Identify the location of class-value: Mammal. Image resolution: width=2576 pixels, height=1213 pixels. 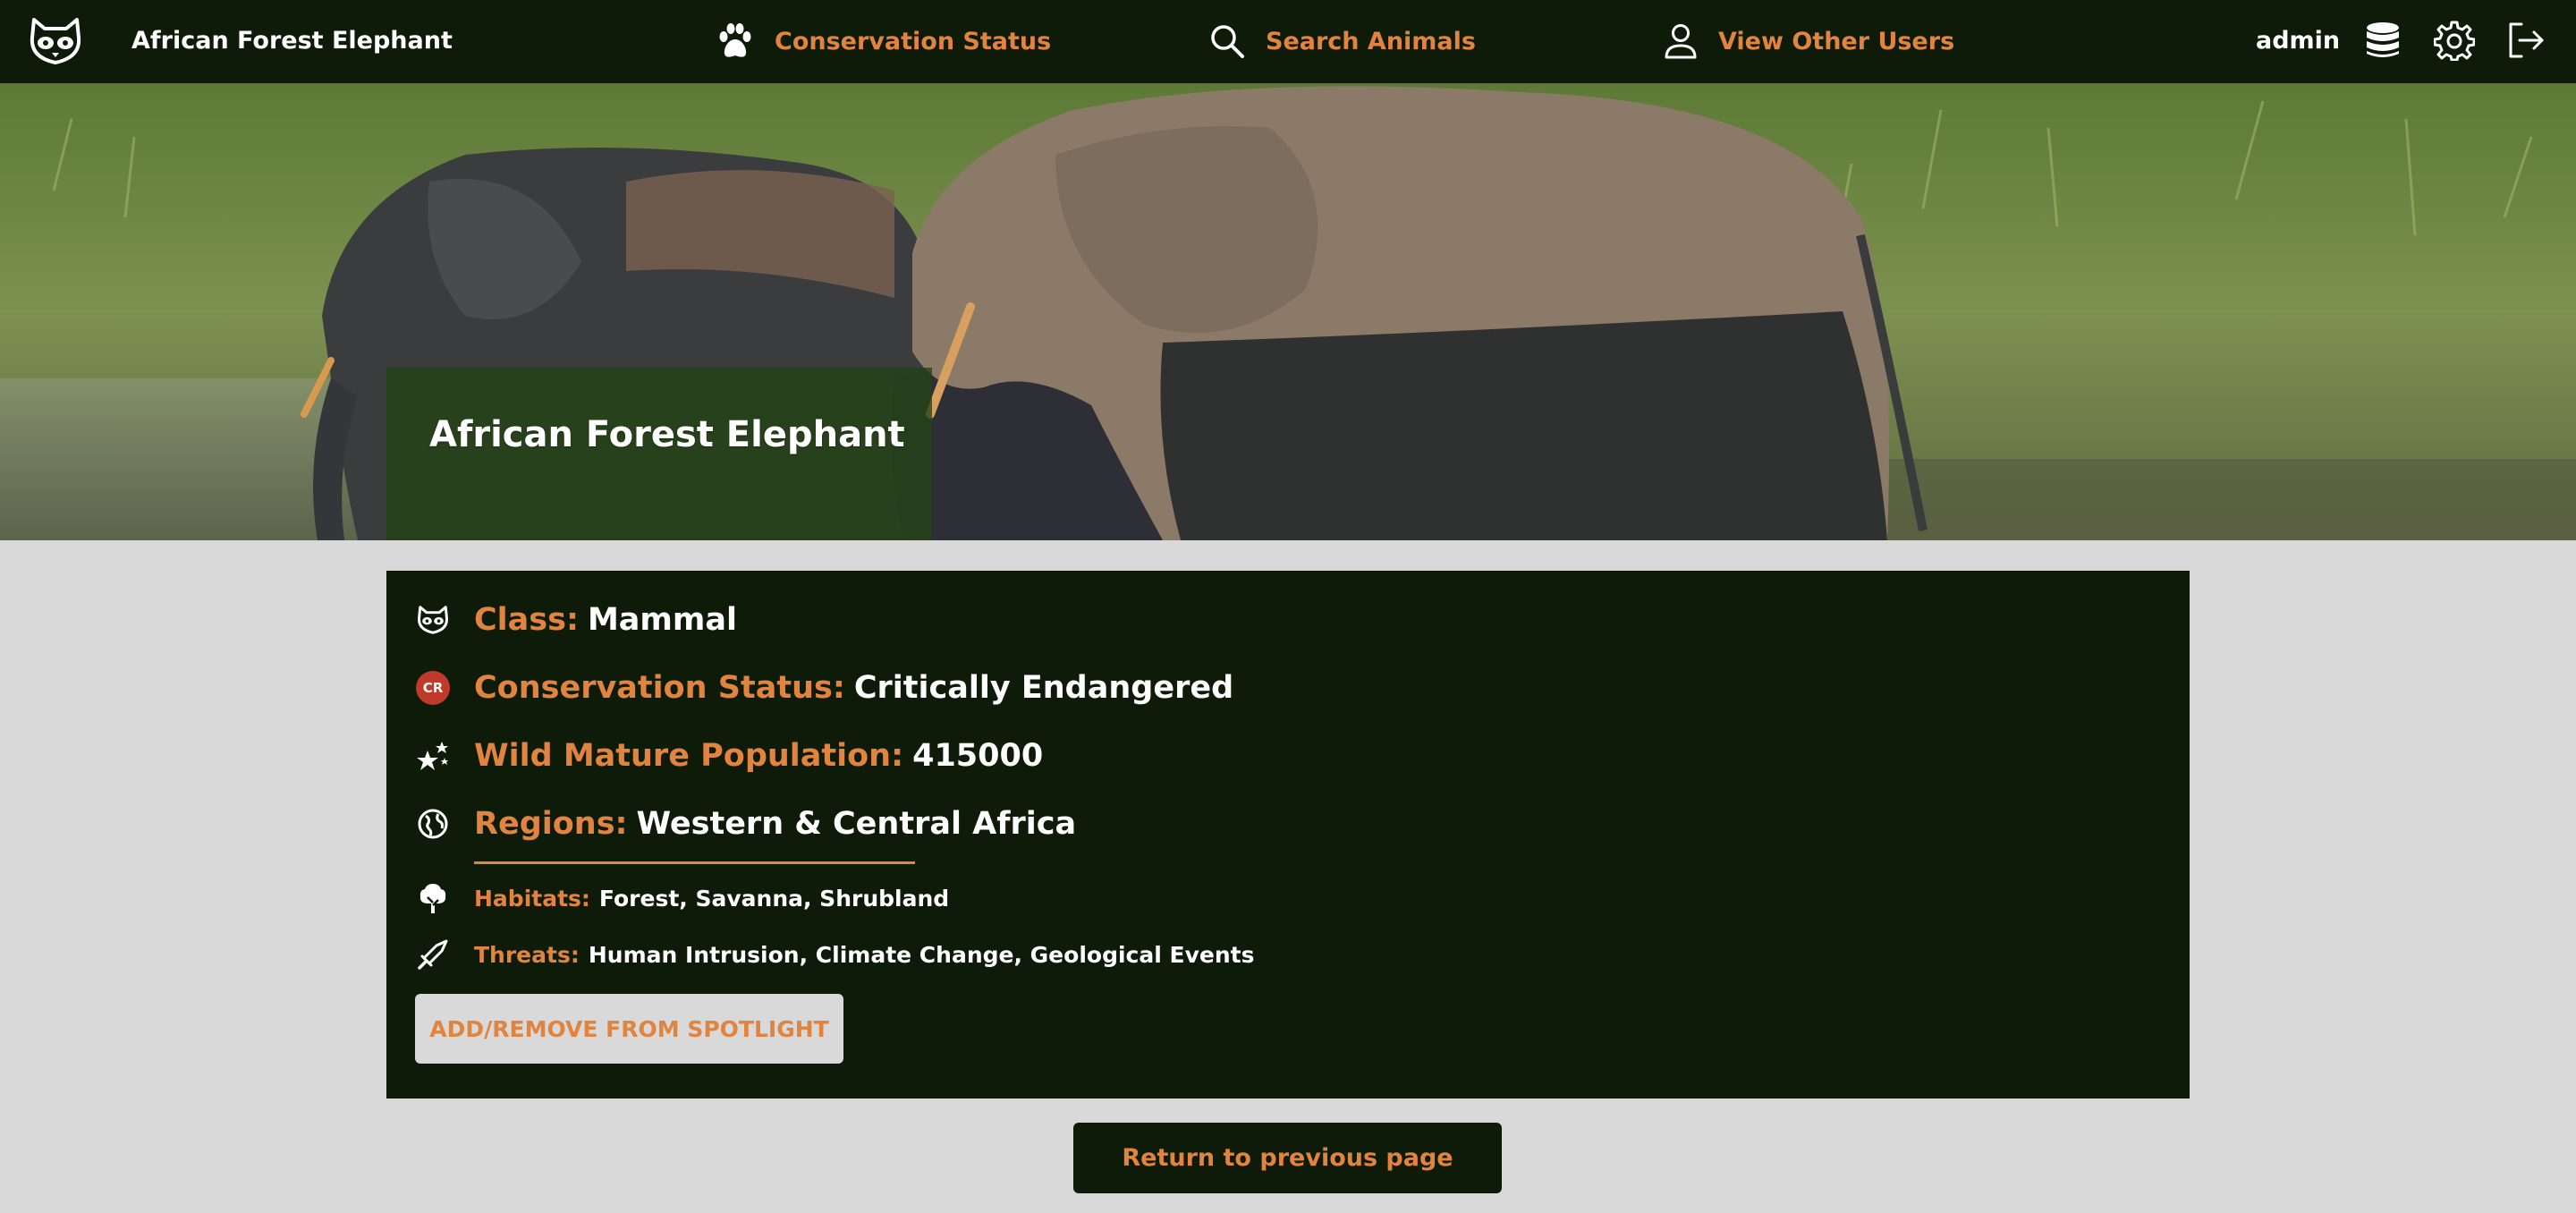
(662, 620).